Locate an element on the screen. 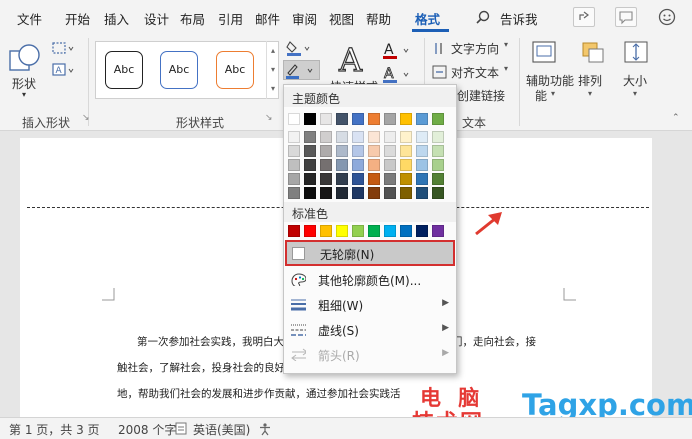  proofing-icon is located at coordinates (181, 428).